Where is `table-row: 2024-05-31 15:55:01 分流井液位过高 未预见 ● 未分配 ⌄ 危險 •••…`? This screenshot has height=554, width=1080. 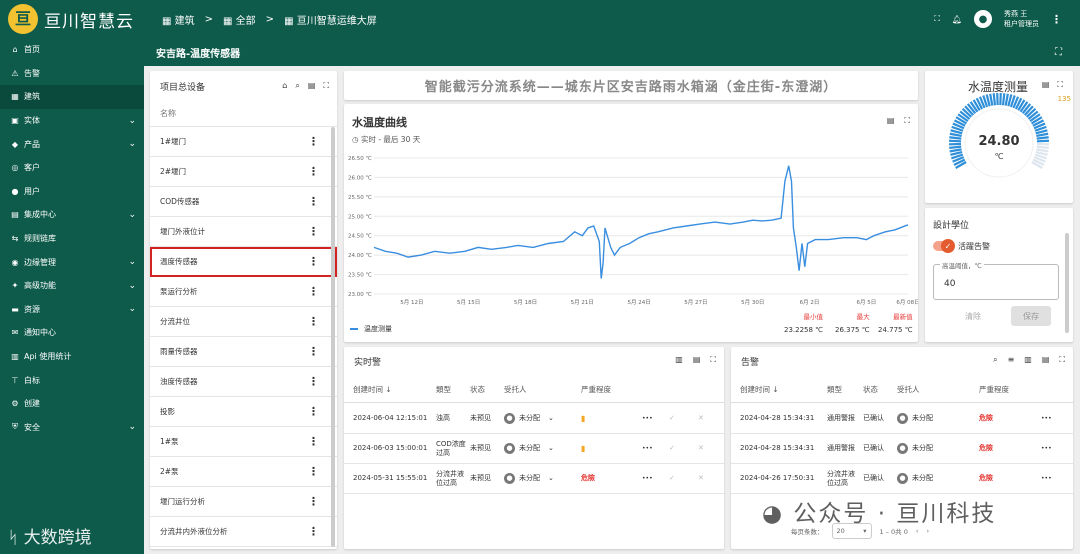 table-row: 2024-05-31 15:55:01 分流井液位过高 未预见 ● 未分配 ⌄ 危險 •••… is located at coordinates (534, 479).